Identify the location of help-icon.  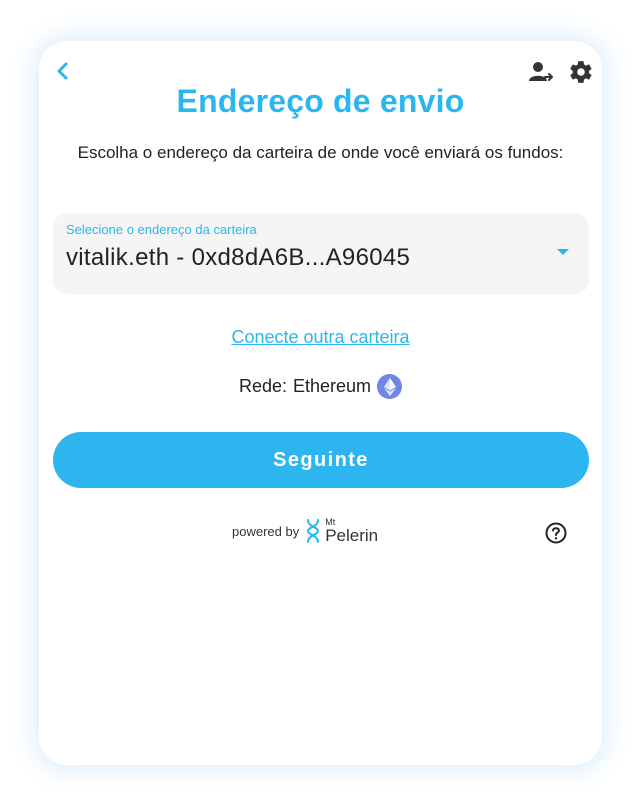
(556, 533).